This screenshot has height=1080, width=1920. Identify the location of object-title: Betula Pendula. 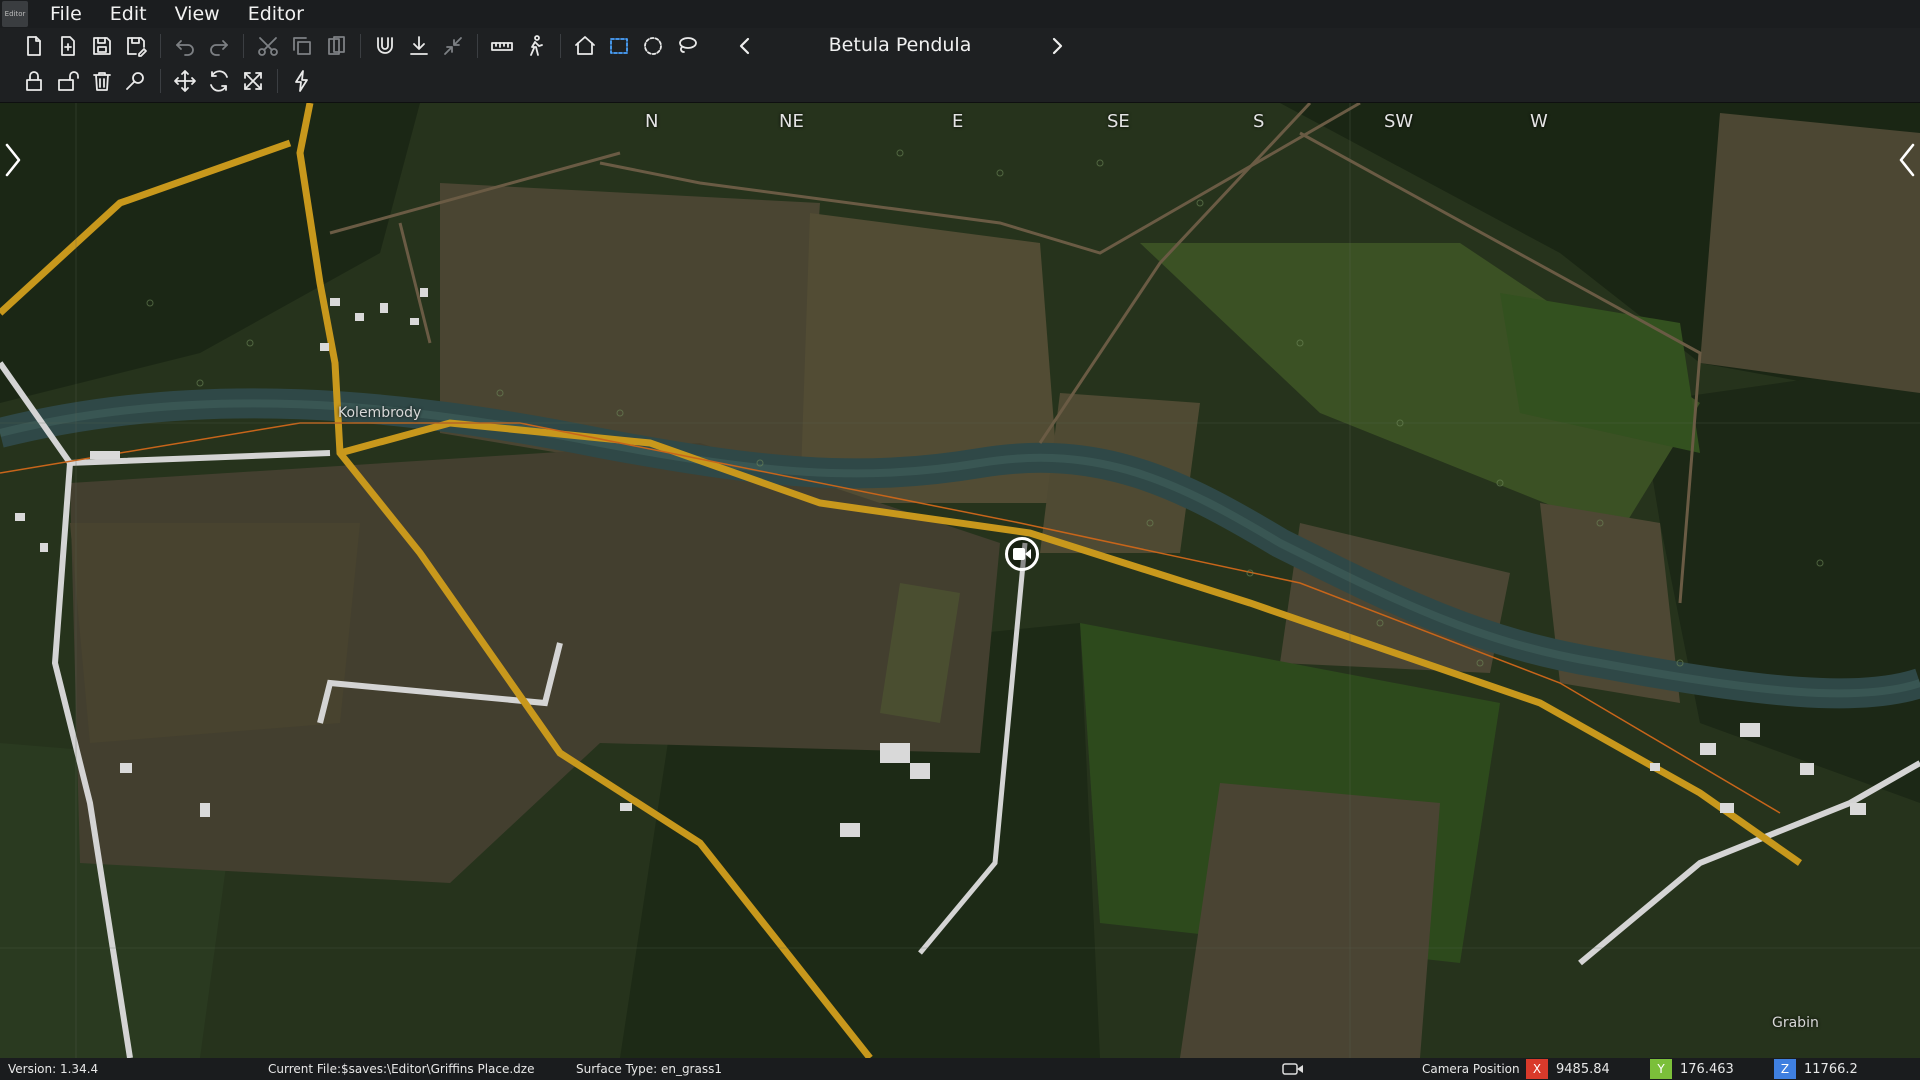
(900, 45).